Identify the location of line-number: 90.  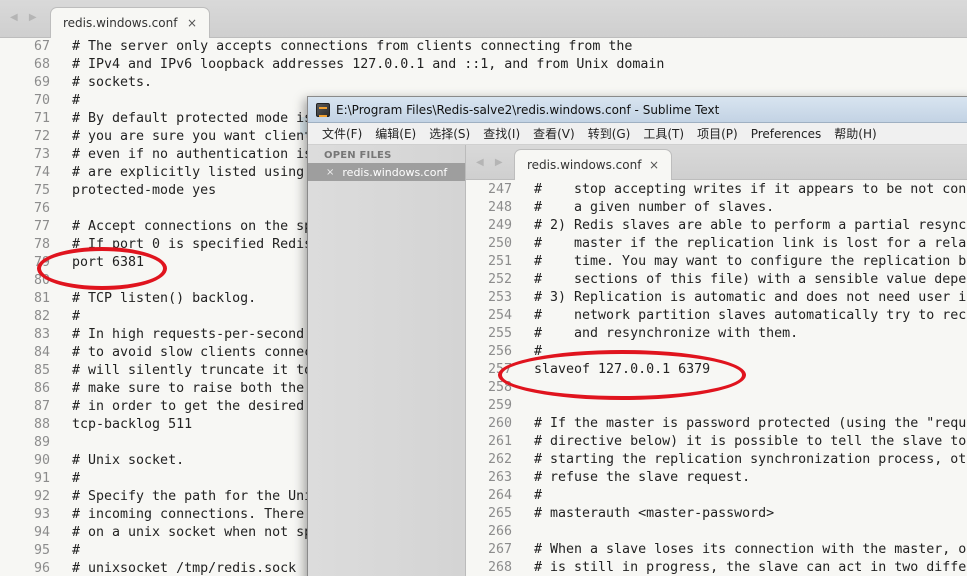
(41, 460).